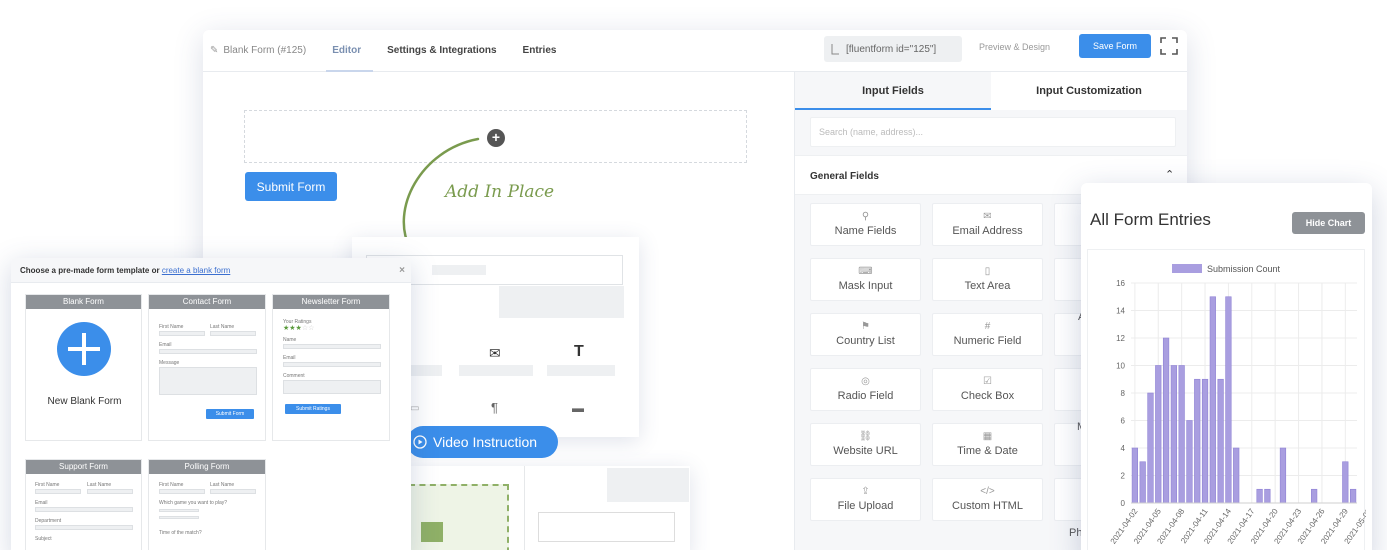 Image resolution: width=1387 pixels, height=550 pixels. What do you see at coordinates (48, 521) in the screenshot?
I see `field-label: Department` at bounding box center [48, 521].